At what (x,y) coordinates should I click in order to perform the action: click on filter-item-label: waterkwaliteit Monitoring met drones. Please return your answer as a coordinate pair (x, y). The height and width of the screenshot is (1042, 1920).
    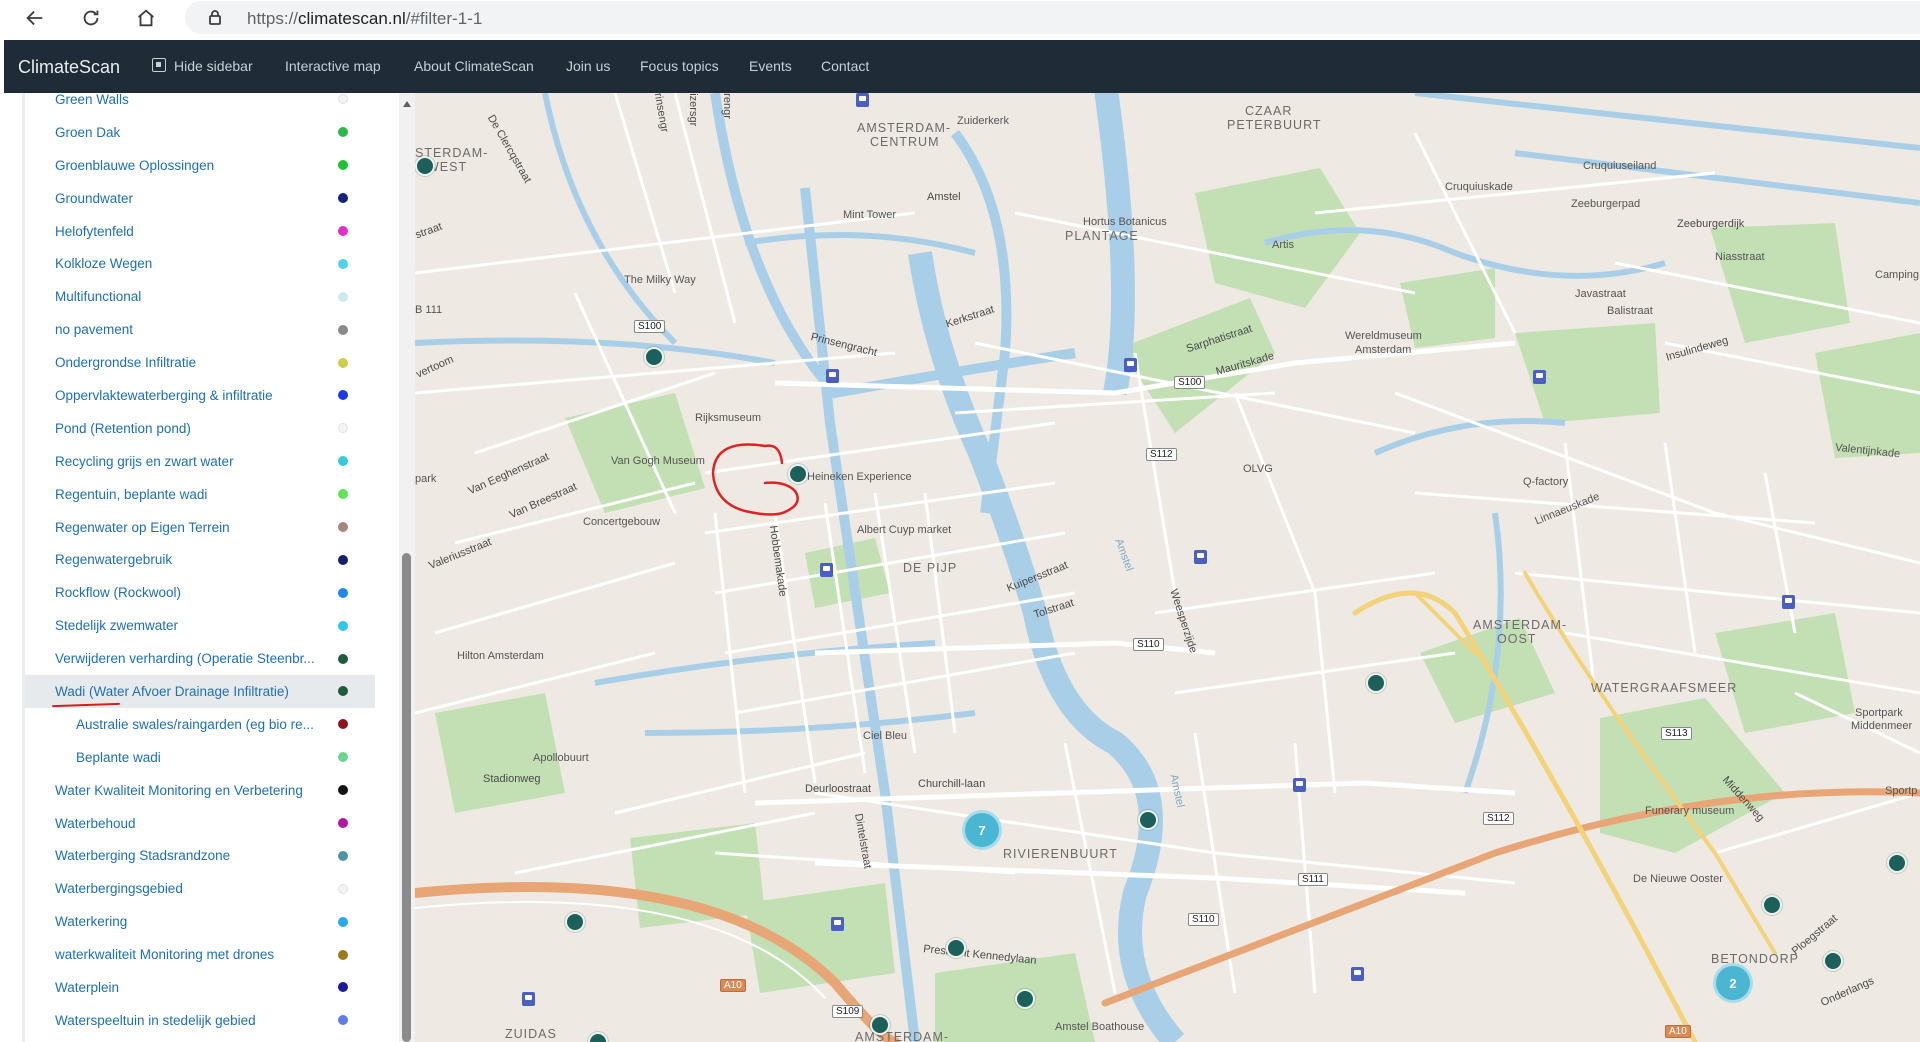
    Looking at the image, I should click on (165, 955).